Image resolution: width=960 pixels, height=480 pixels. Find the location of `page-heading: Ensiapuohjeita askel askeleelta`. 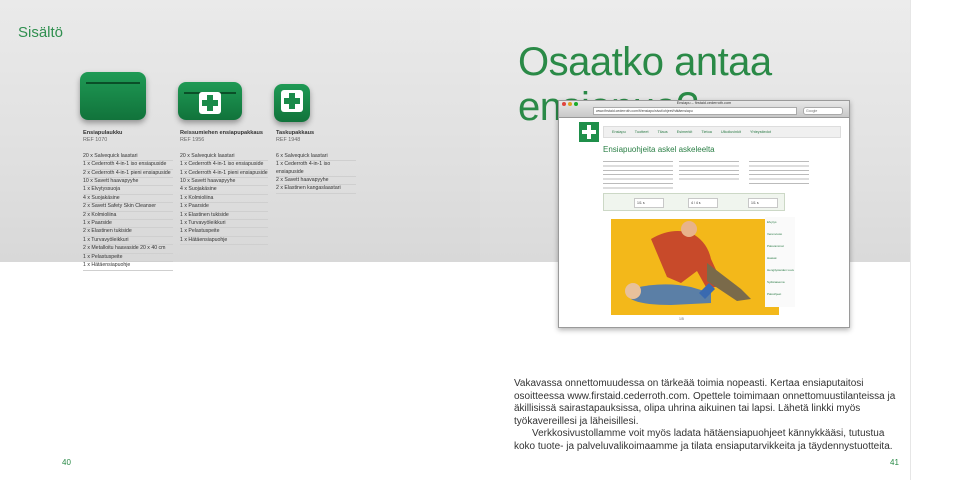

page-heading: Ensiapuohjeita askel askeleelta is located at coordinates (659, 149).